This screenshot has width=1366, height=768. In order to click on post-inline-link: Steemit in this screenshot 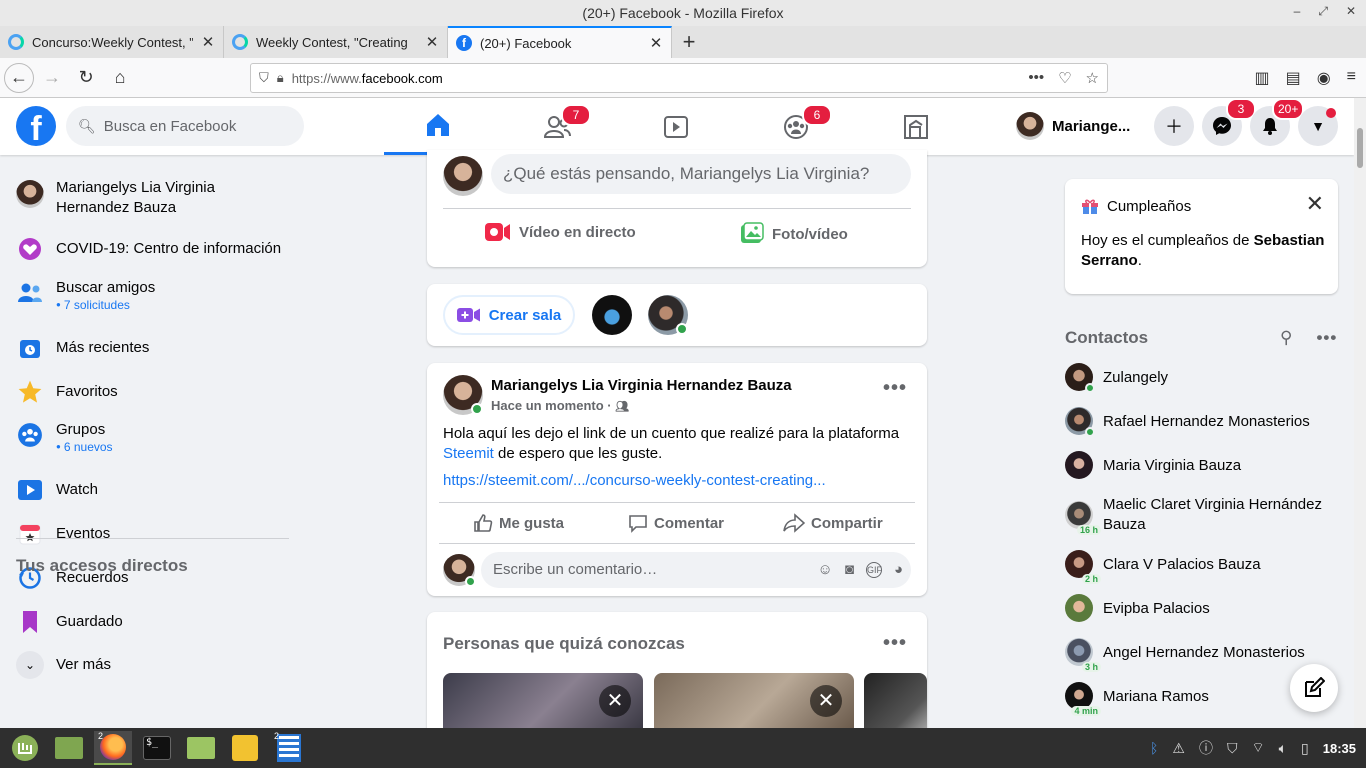, I will do `click(468, 453)`.